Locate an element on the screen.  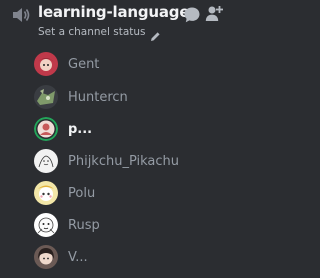
channel-name: learning-language is located at coordinates (113, 12).